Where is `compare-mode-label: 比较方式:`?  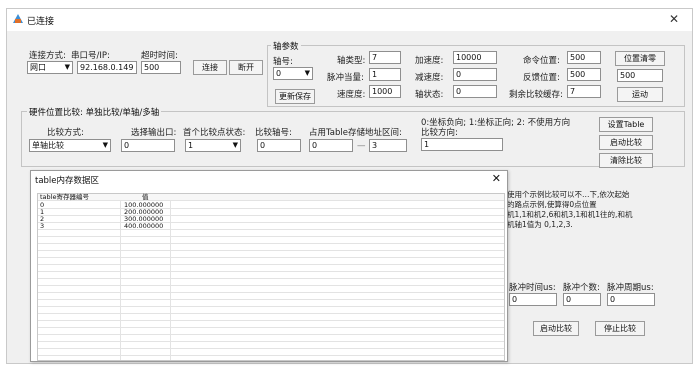
compare-mode-label: 比较方式: is located at coordinates (65, 133).